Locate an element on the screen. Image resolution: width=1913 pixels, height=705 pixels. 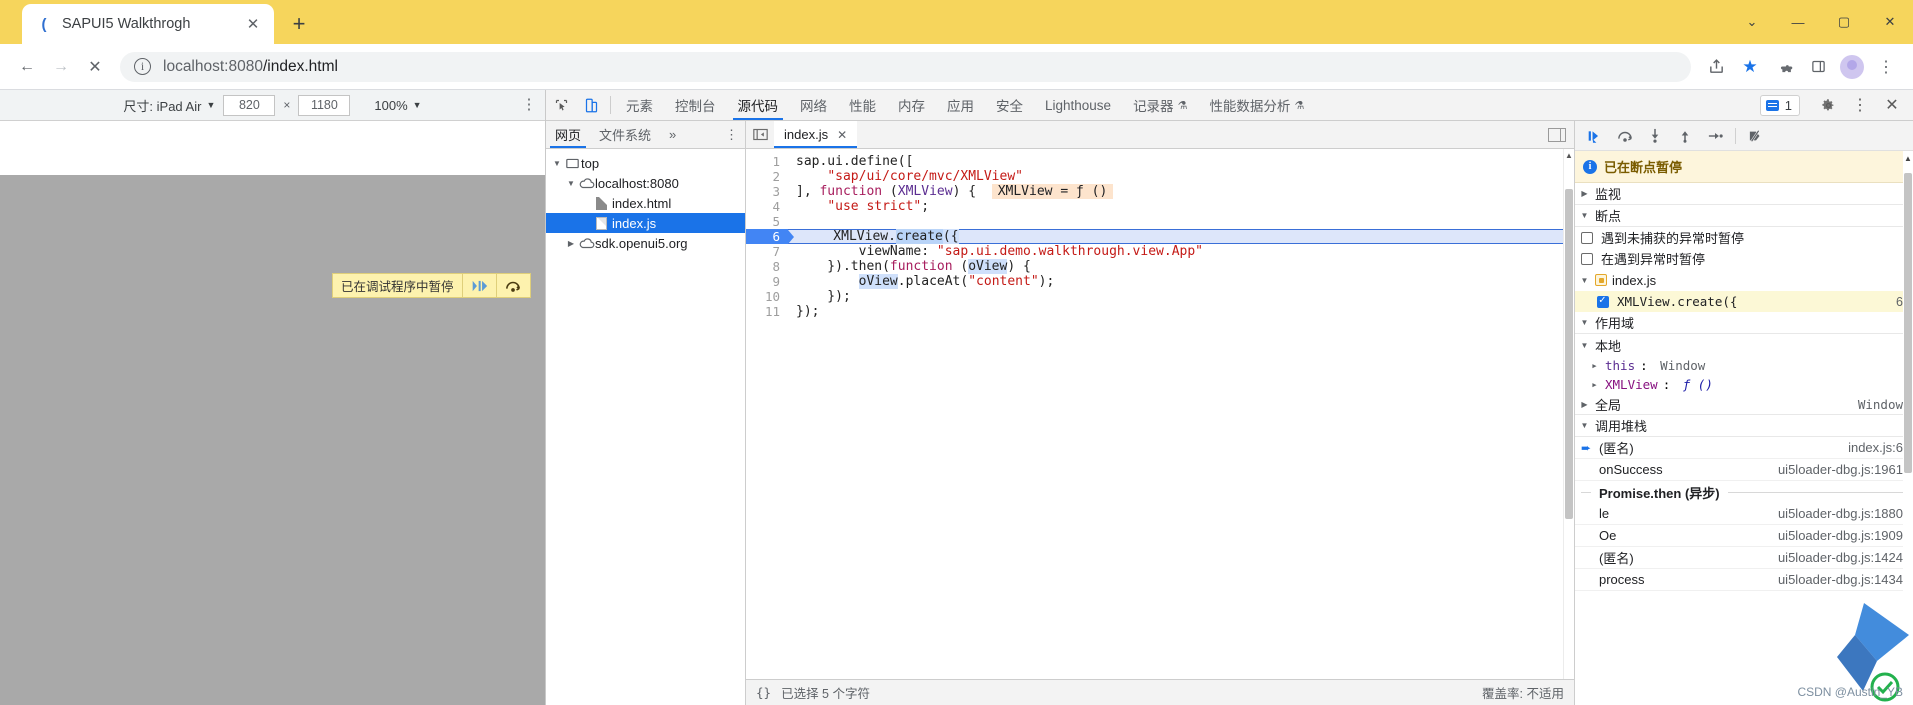
tab-lighthouse: Lighthouse is located at coordinates (1078, 105).